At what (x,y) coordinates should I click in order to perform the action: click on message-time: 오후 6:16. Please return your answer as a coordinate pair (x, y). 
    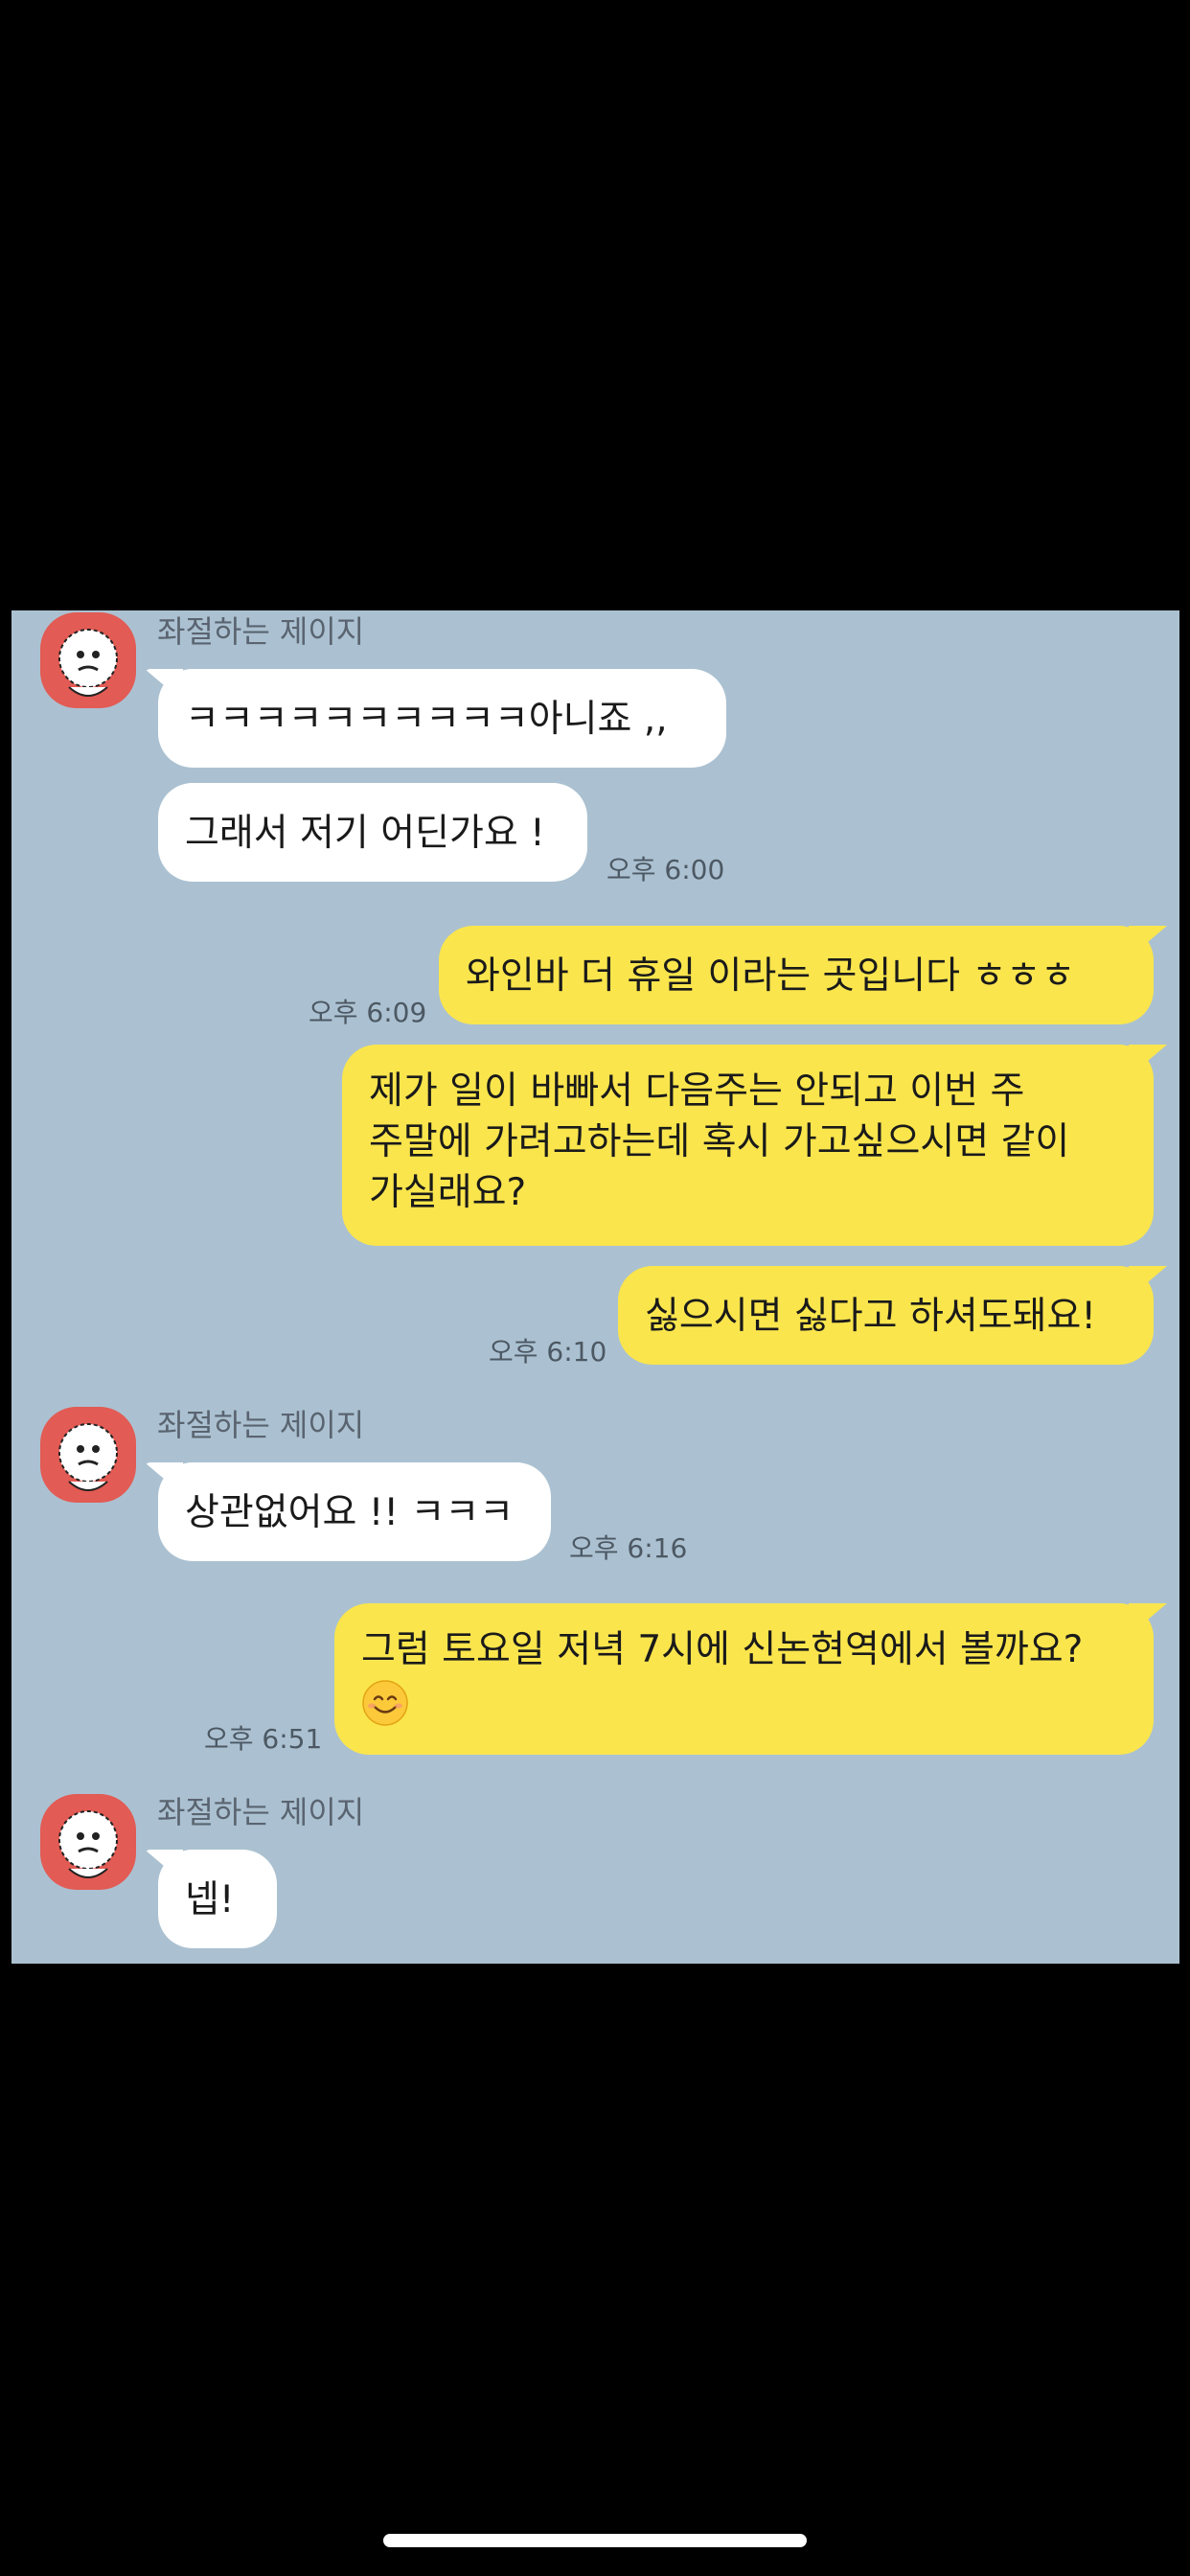
    Looking at the image, I should click on (629, 1548).